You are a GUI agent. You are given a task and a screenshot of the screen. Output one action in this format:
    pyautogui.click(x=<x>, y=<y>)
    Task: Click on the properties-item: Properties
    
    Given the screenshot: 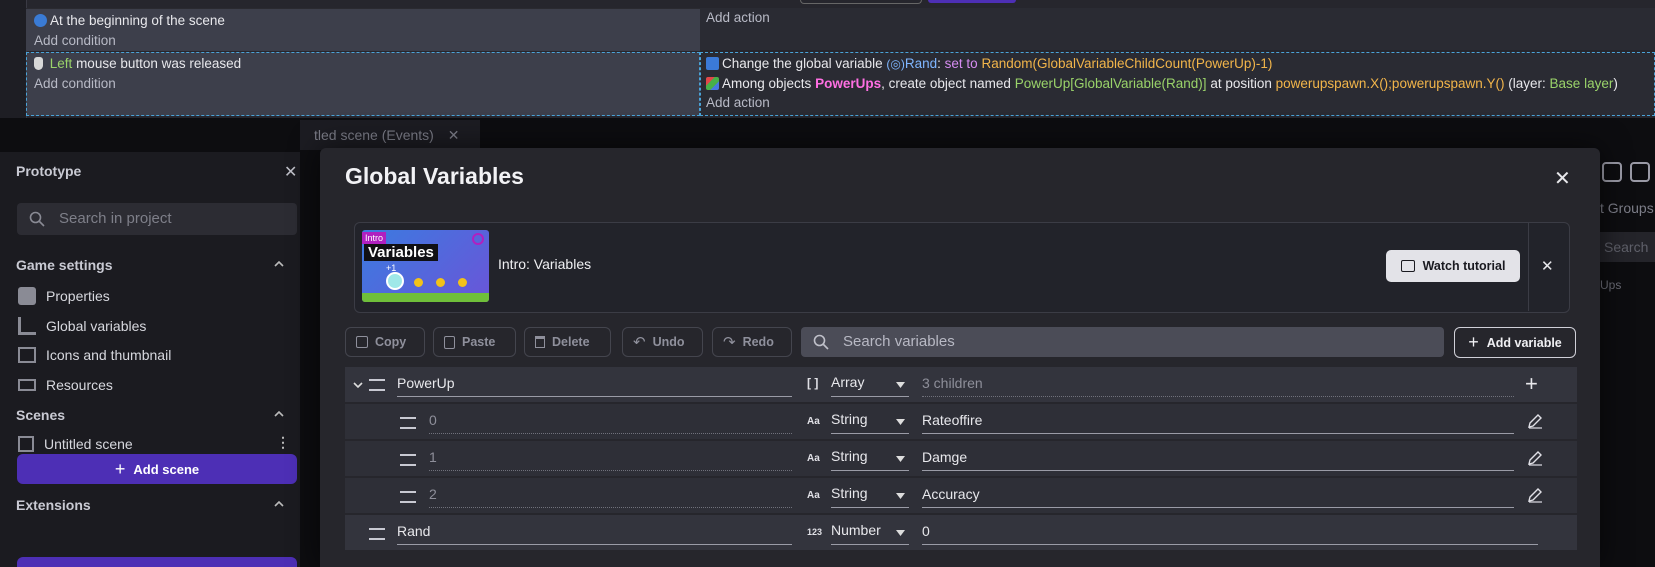 What is the action you would take?
    pyautogui.click(x=64, y=296)
    